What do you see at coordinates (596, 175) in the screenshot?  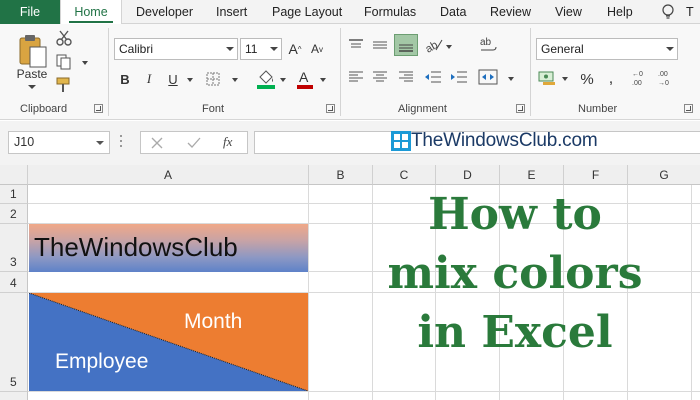 I see `column-header-f: F` at bounding box center [596, 175].